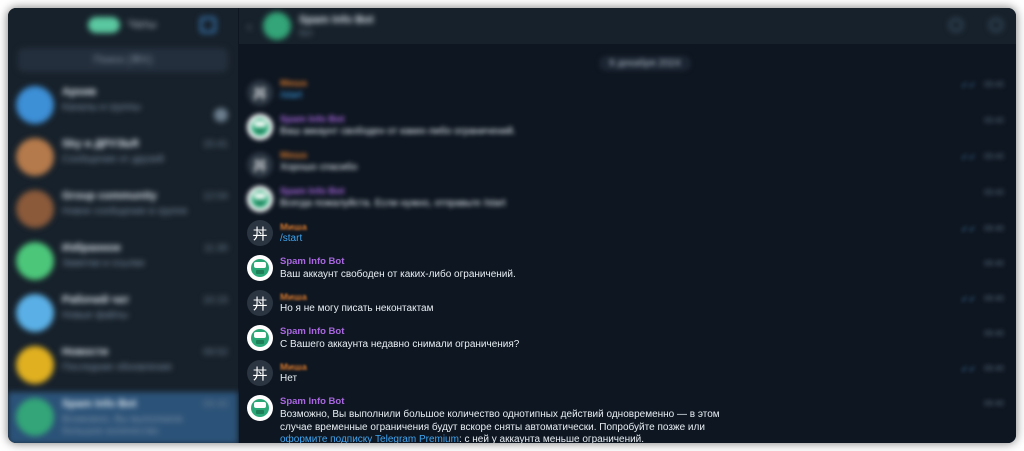  What do you see at coordinates (336, 20) in the screenshot?
I see `chat-title: Spam Info Bot` at bounding box center [336, 20].